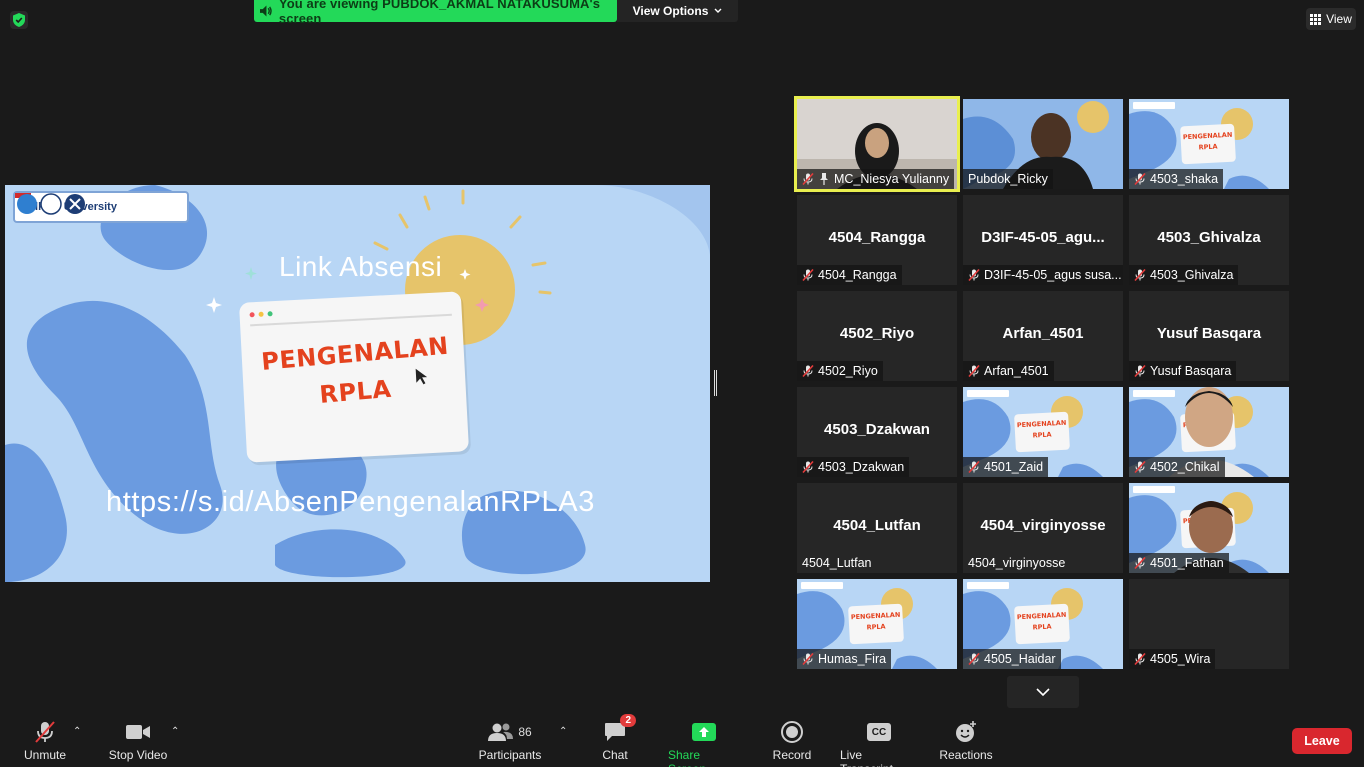  What do you see at coordinates (876, 179) in the screenshot?
I see `participant-name-label: MC_Niesya Yulianny` at bounding box center [876, 179].